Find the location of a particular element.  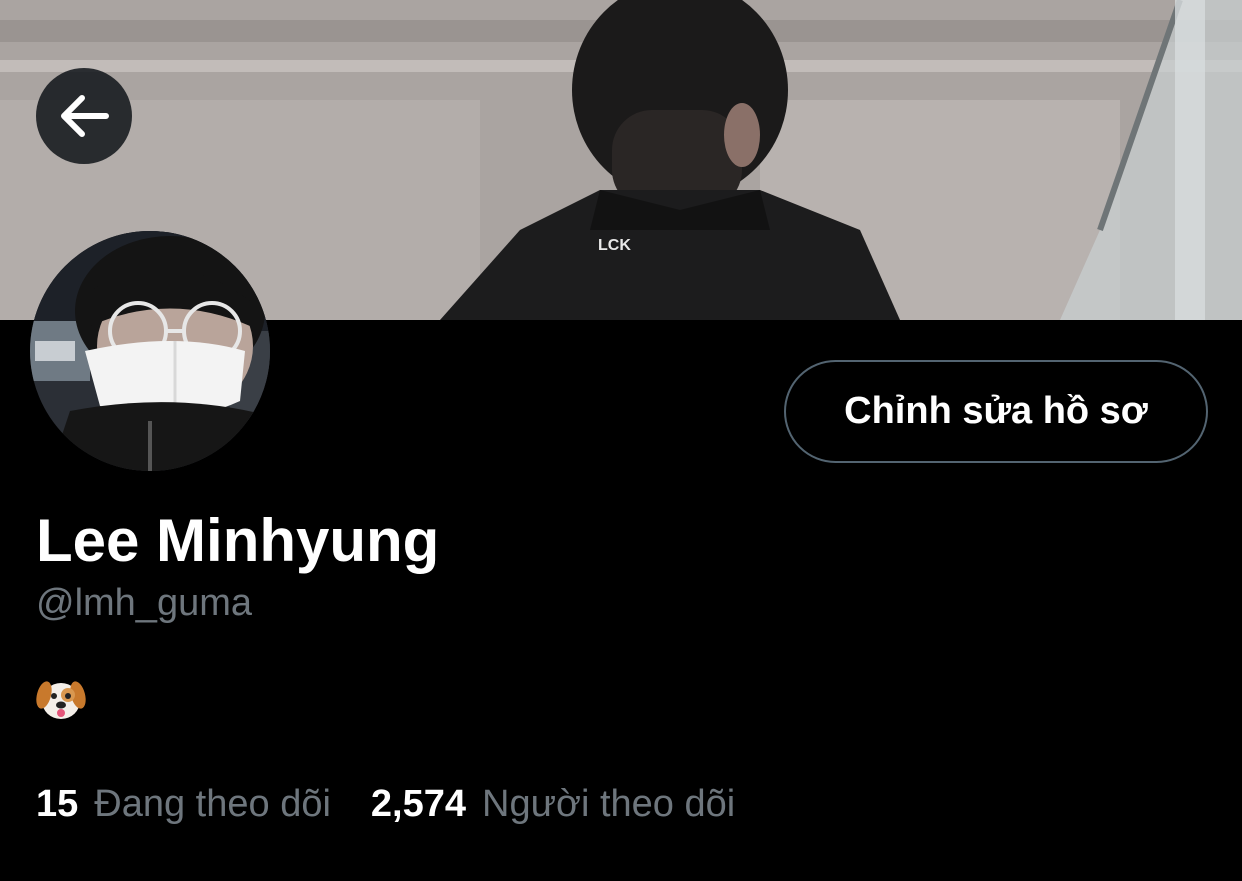

arrow-left-icon is located at coordinates (85, 116).